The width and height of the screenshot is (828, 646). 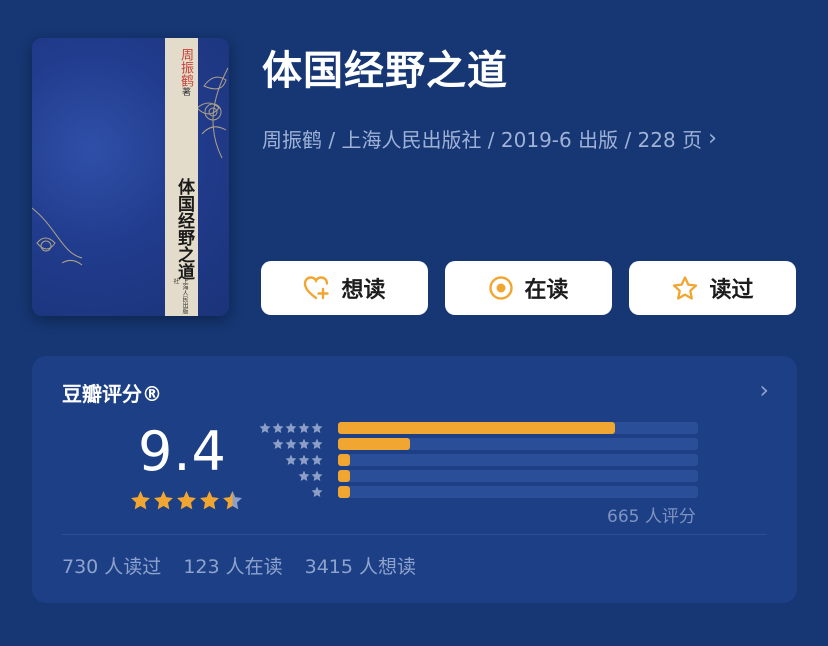 What do you see at coordinates (112, 394) in the screenshot?
I see `rating-title: 豆瓣评分®` at bounding box center [112, 394].